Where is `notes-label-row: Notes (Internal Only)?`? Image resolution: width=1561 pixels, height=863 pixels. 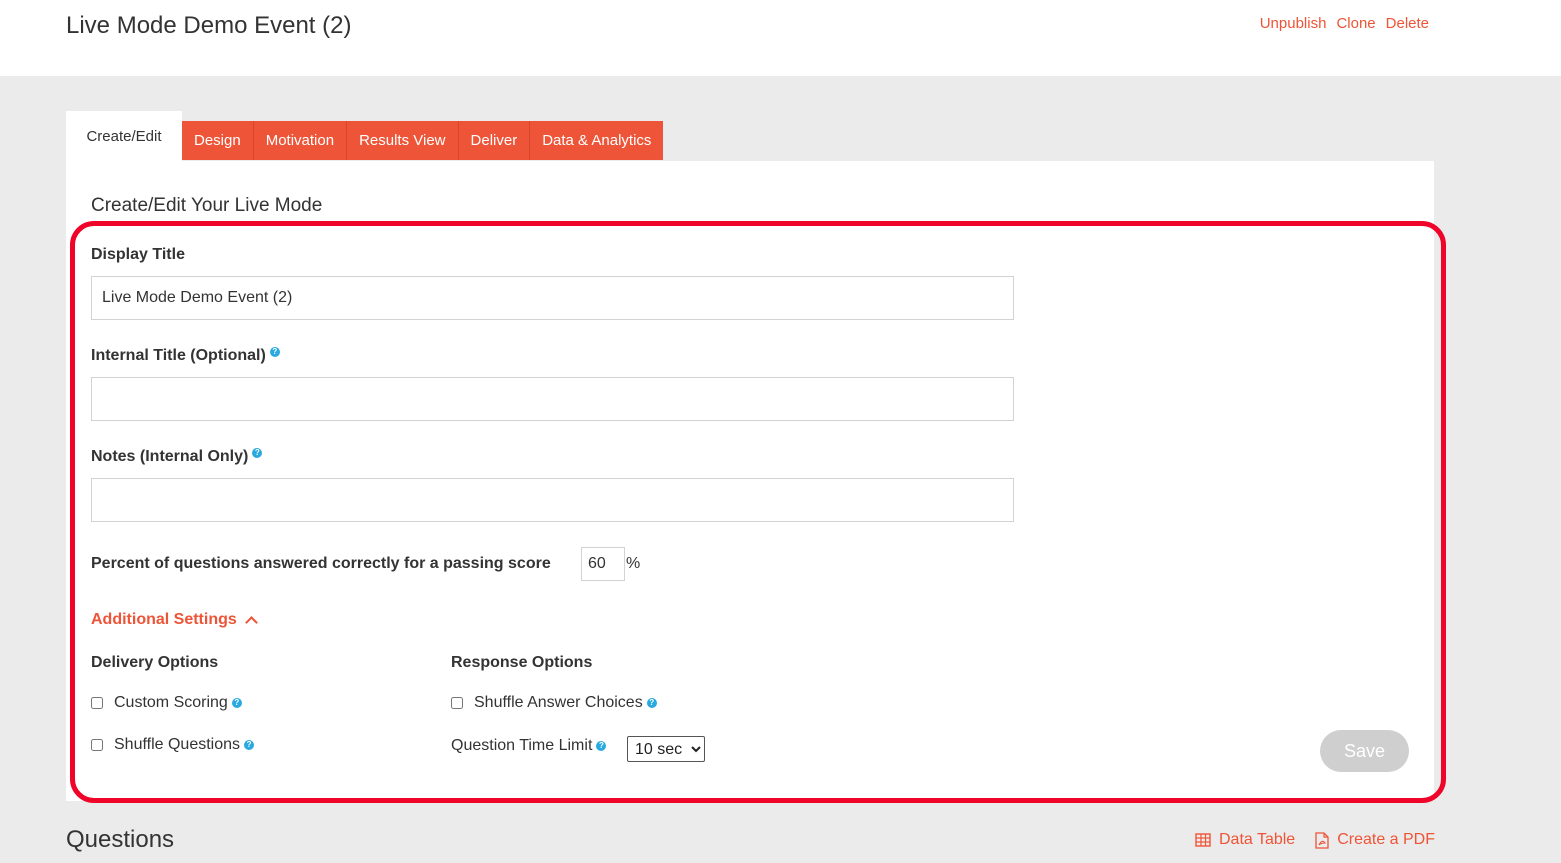 notes-label-row: Notes (Internal Only)? is located at coordinates (177, 457).